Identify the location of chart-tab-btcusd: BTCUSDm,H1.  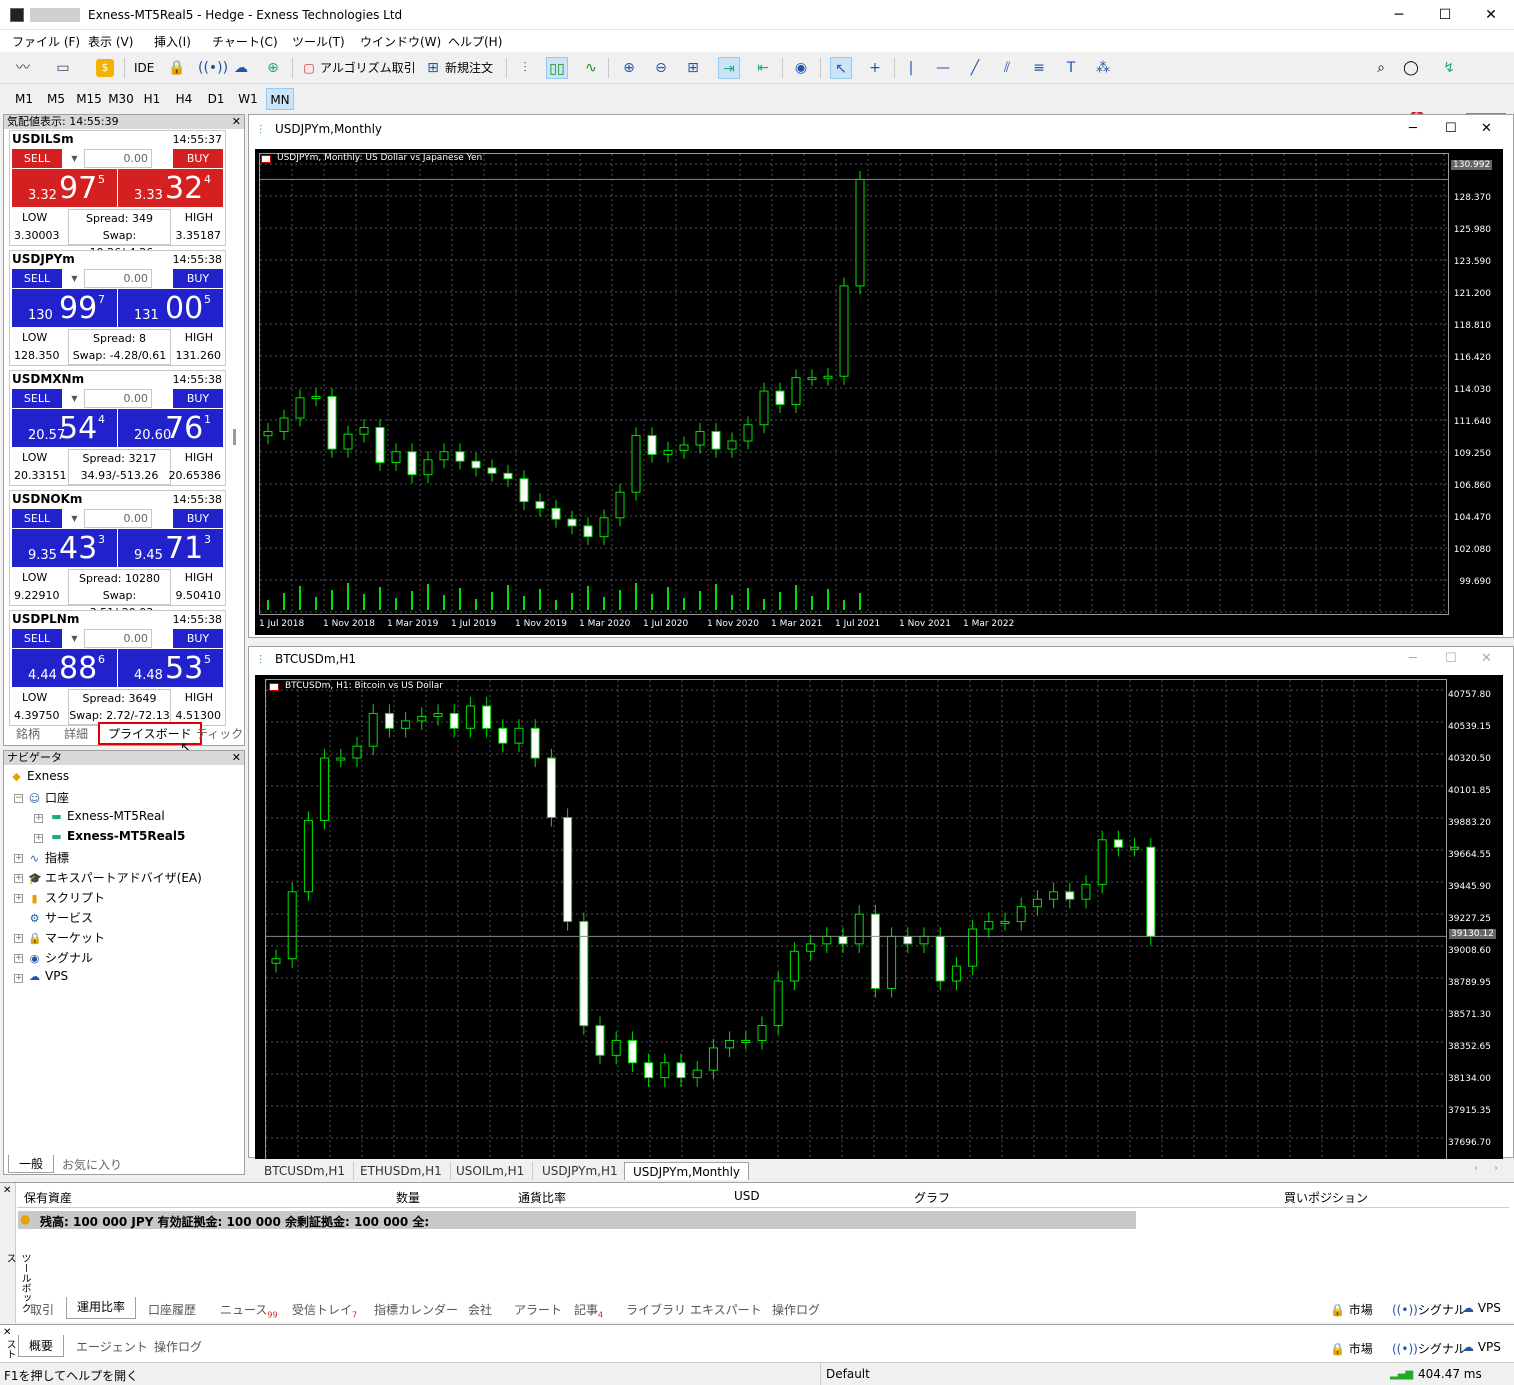
(305, 1171).